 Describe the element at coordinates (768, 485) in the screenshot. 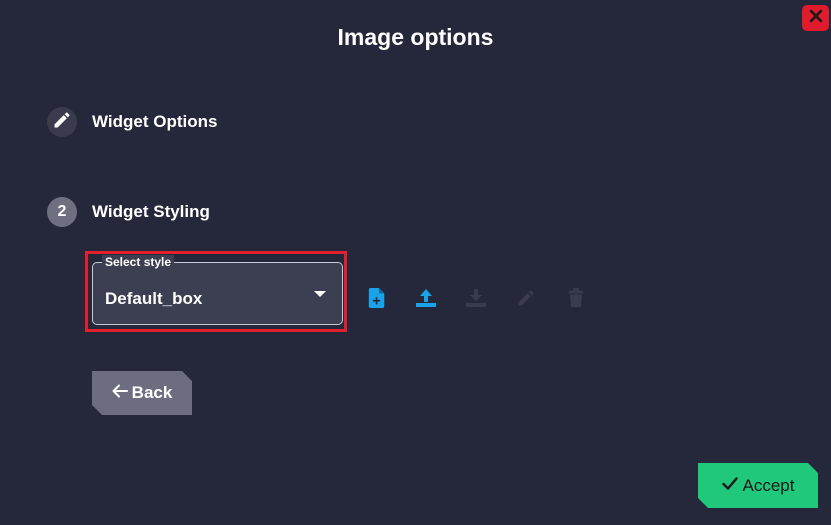

I see `accept-button-label: Accept` at that location.